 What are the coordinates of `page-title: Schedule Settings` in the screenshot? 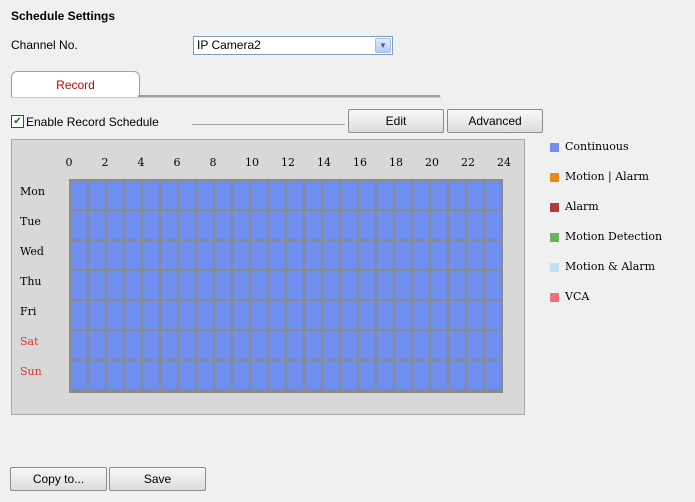 It's located at (63, 16).